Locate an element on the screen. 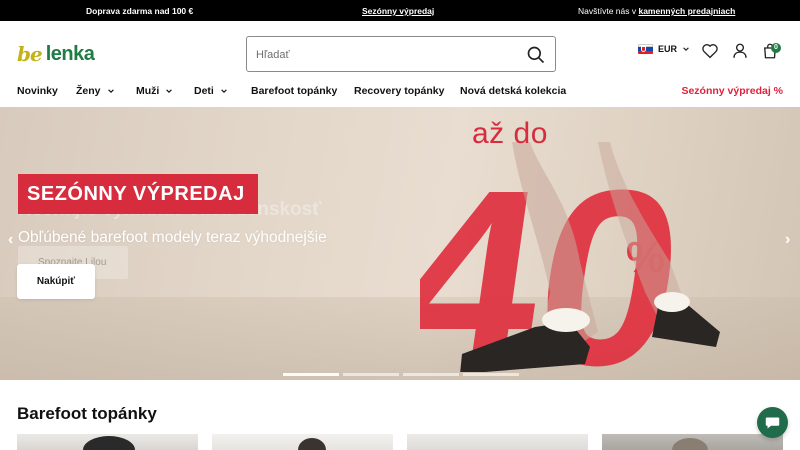 The height and width of the screenshot is (450, 800). nav-item-label: Barefoot topánky is located at coordinates (294, 91).